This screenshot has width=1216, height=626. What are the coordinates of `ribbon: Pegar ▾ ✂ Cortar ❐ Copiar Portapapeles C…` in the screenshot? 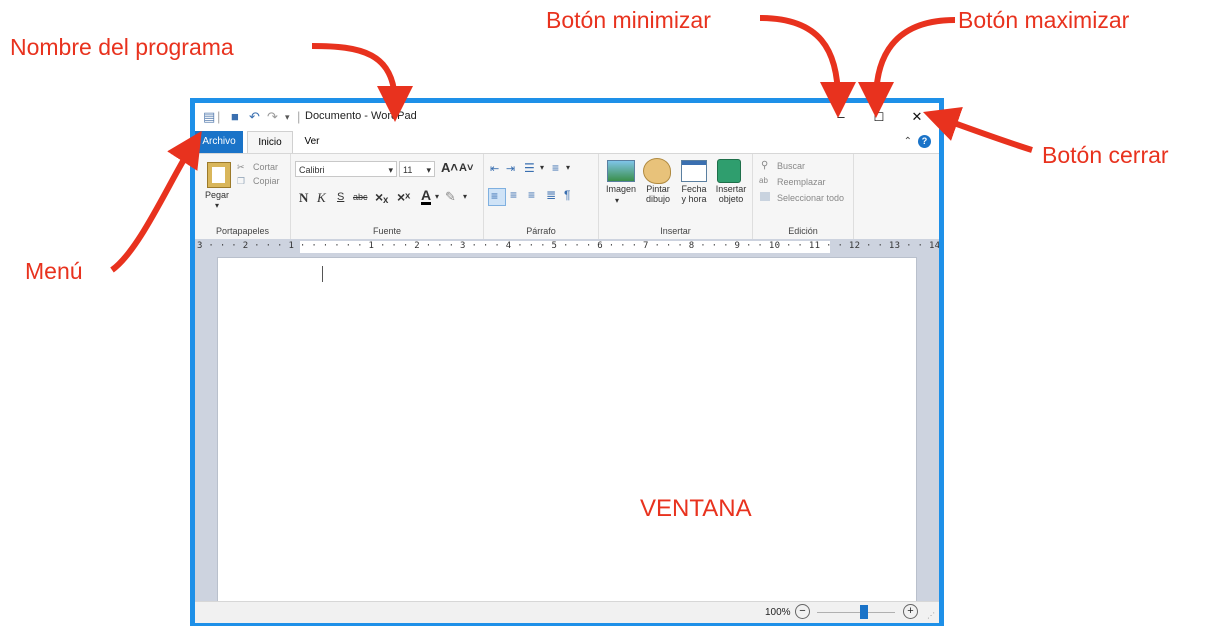 It's located at (567, 197).